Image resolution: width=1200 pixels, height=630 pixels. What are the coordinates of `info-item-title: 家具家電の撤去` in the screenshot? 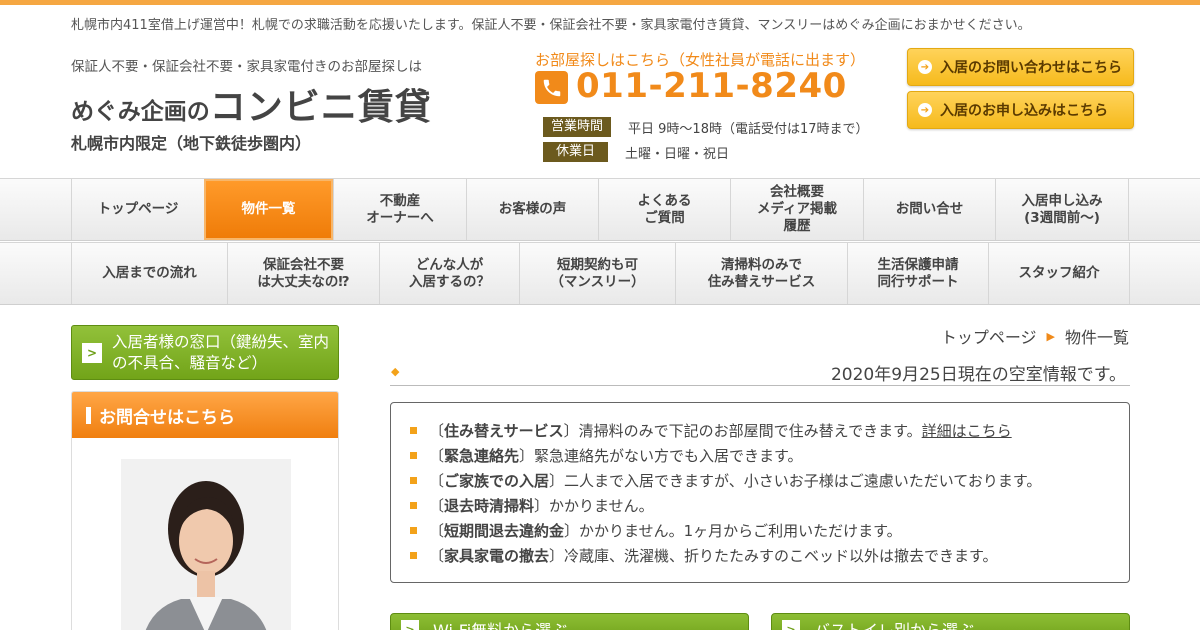 It's located at (497, 556).